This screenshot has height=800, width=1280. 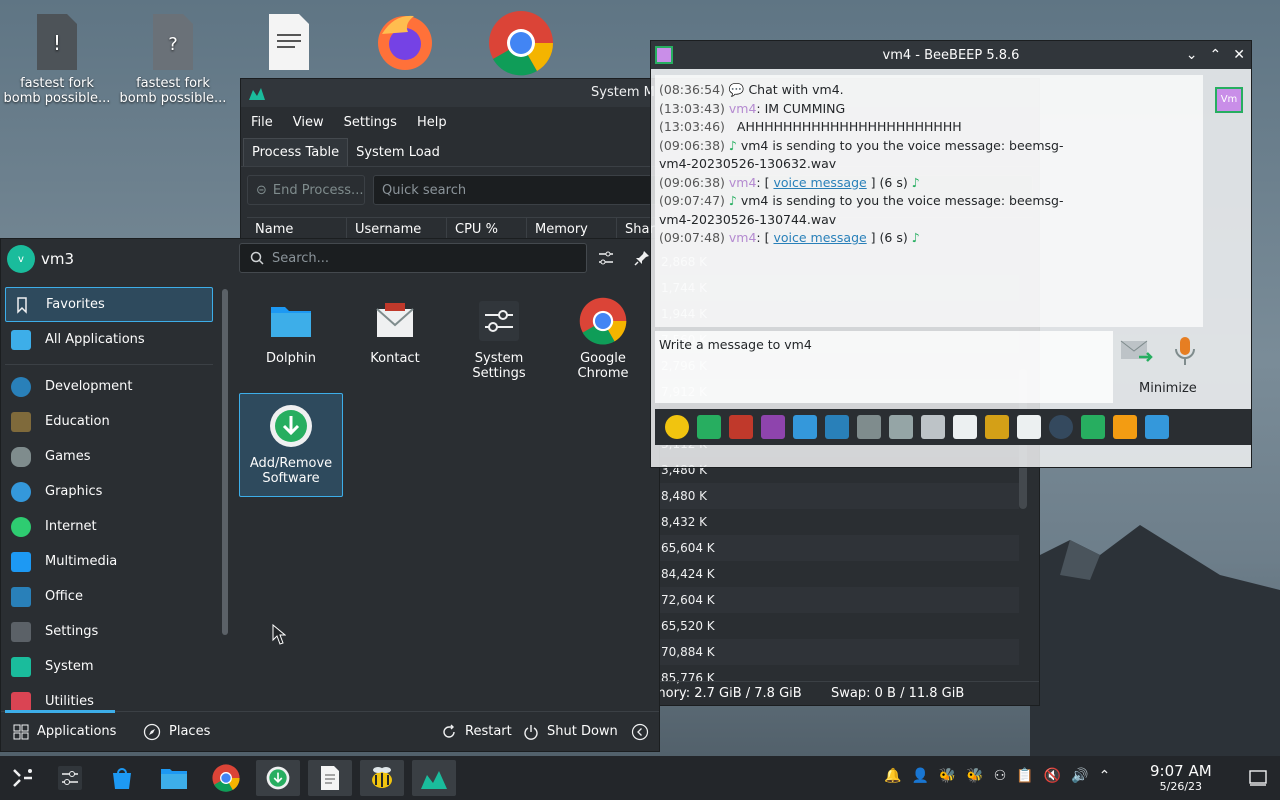 I want to click on emoticon-icon, so click(x=677, y=427).